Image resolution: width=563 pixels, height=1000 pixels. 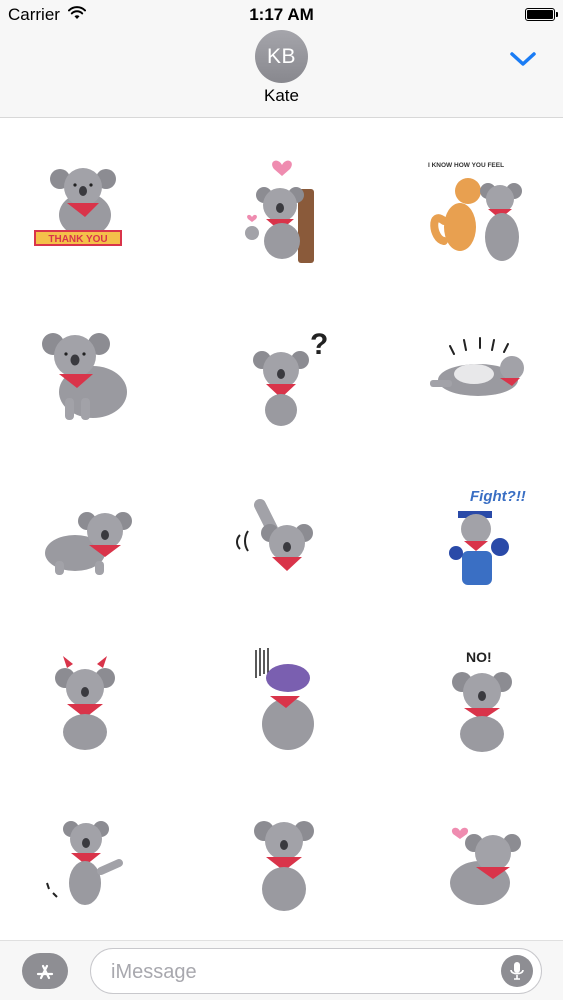 I want to click on microphone-icon, so click(x=517, y=971).